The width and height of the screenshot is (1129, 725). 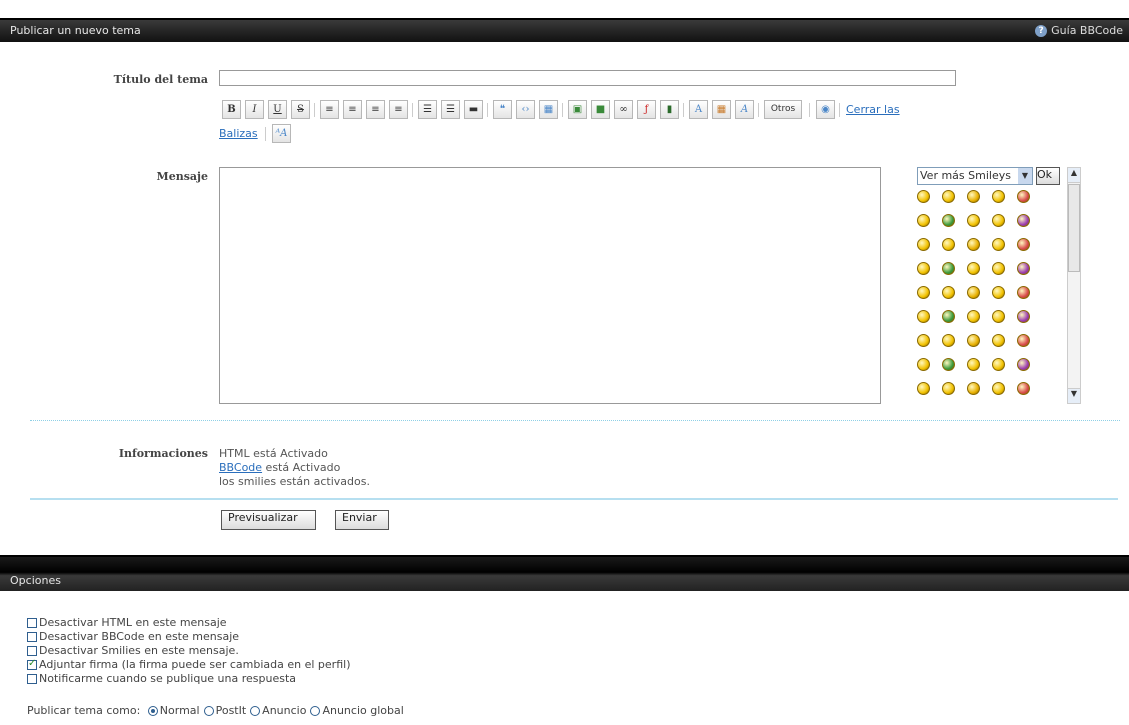 I want to click on strike-button: S, so click(x=300, y=109).